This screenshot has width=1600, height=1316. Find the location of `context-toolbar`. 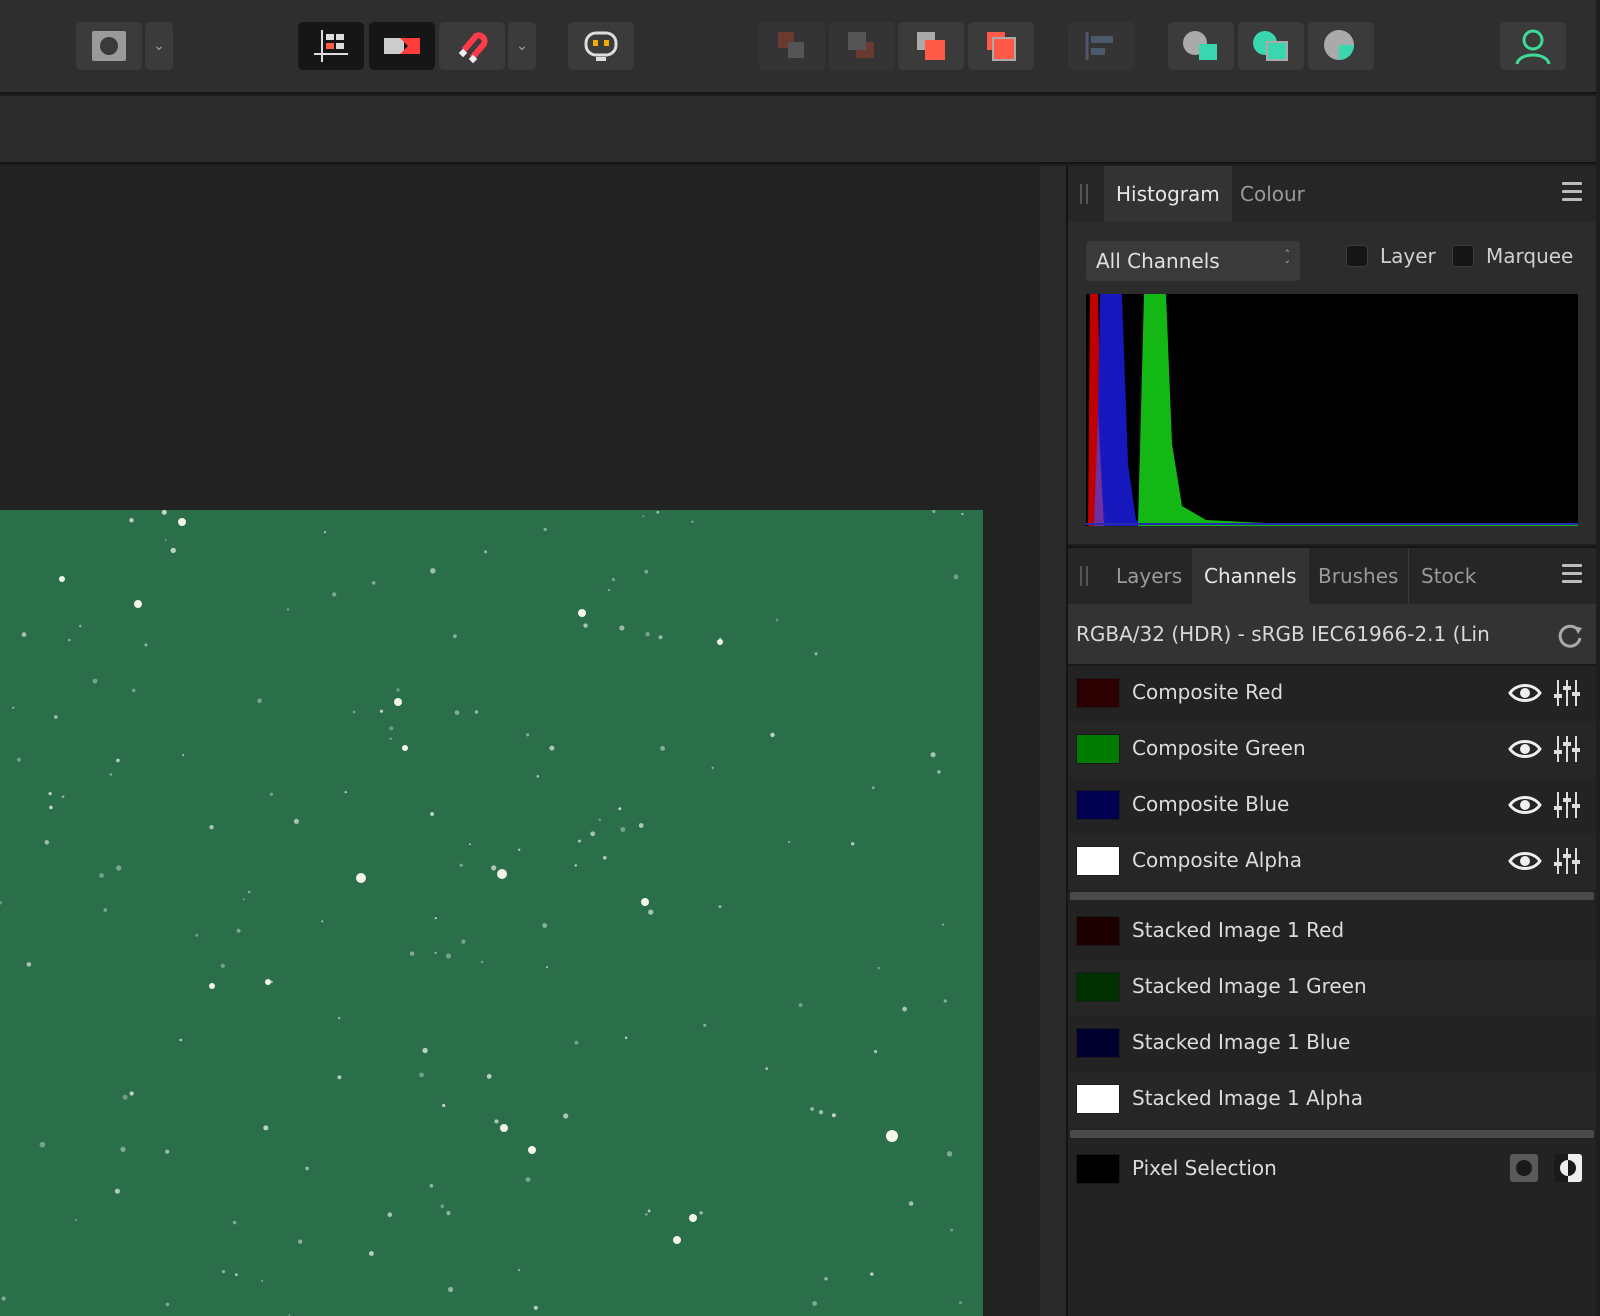

context-toolbar is located at coordinates (798, 130).